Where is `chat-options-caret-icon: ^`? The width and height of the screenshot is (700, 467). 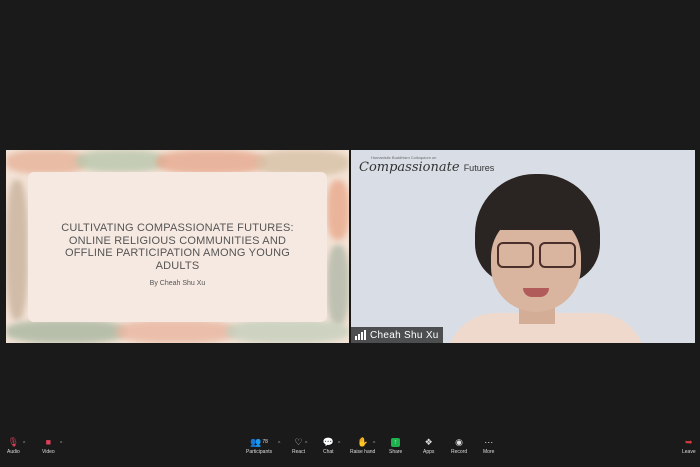 chat-options-caret-icon: ^ is located at coordinates (339, 444).